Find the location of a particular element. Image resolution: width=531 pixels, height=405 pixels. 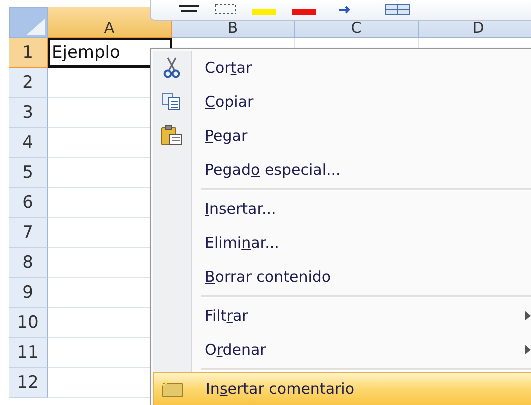

row-header: 12 is located at coordinates (28, 383).